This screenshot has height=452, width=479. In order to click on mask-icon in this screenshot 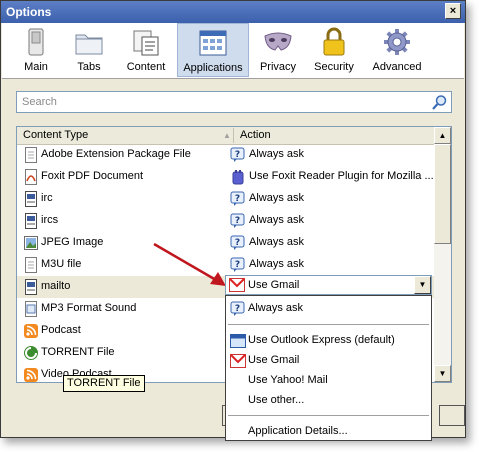, I will do `click(278, 41)`.